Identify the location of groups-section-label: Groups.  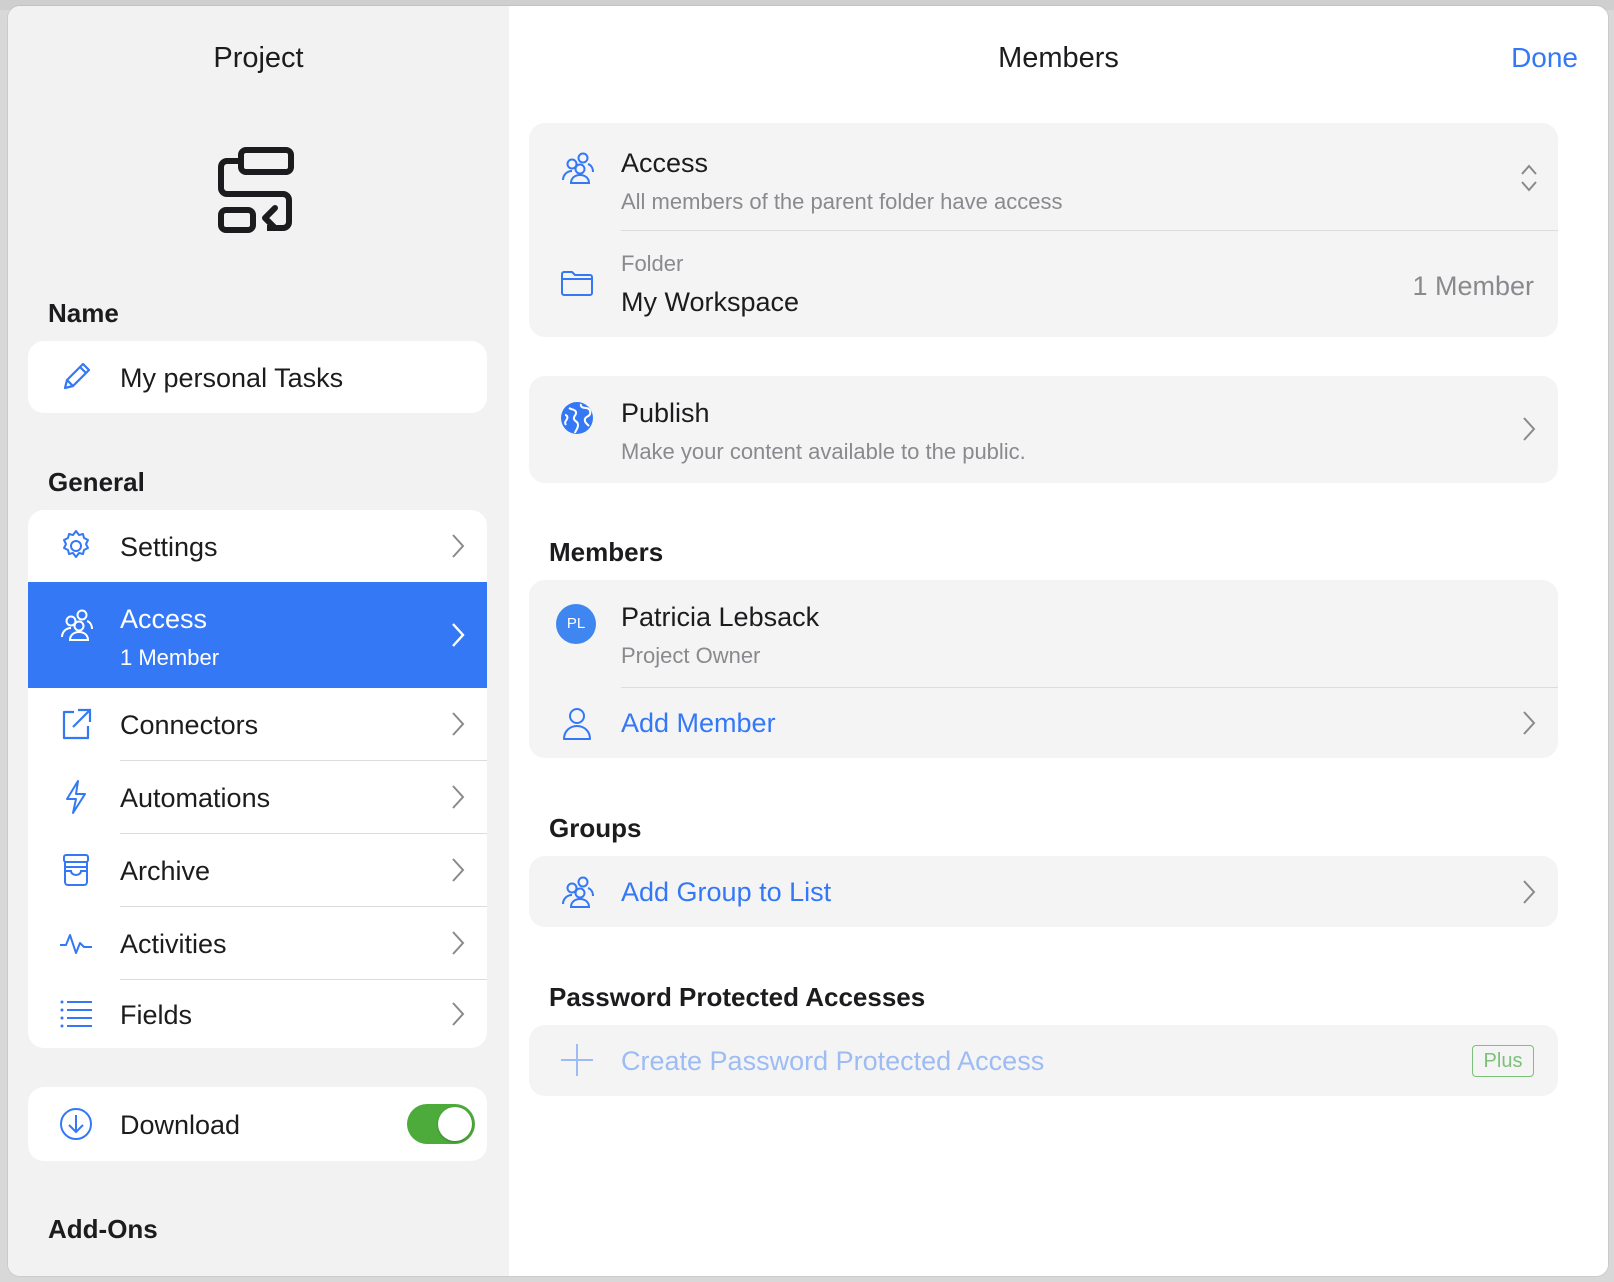
(595, 828).